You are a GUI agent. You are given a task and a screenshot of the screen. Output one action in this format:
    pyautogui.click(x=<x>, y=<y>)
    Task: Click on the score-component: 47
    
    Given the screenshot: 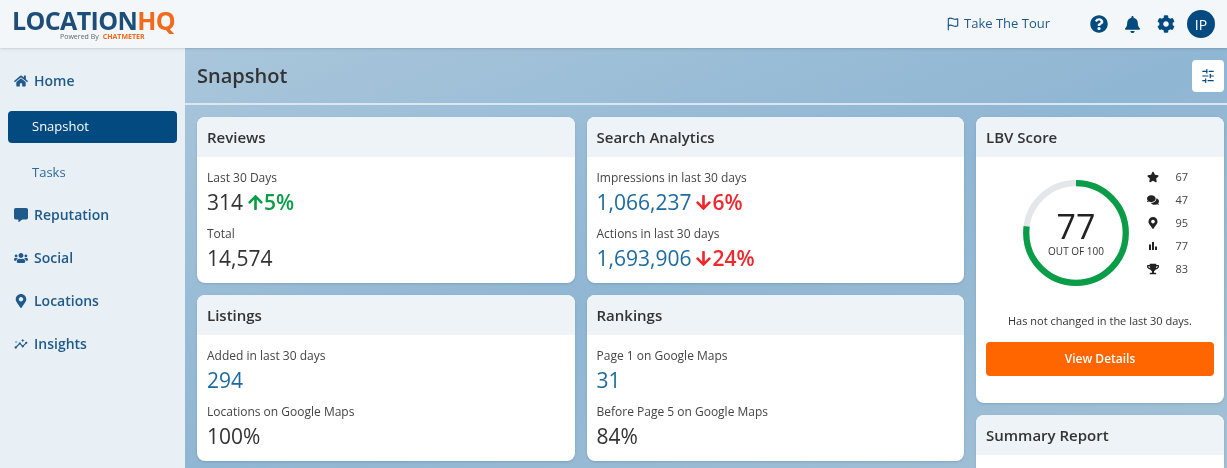 What is the action you would take?
    pyautogui.click(x=1181, y=200)
    